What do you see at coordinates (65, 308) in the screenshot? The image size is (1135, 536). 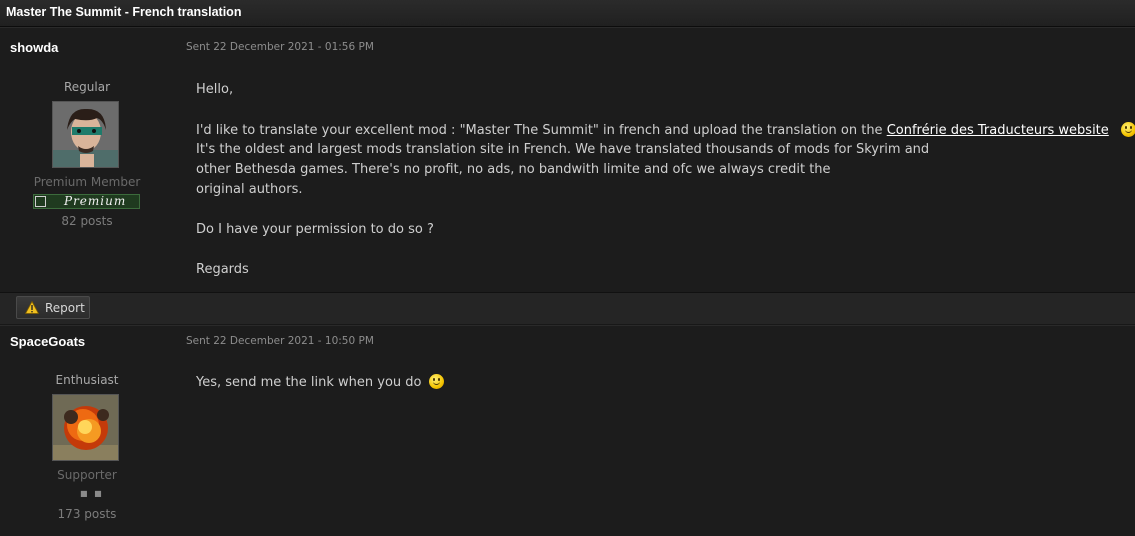 I see `report-label: Report` at bounding box center [65, 308].